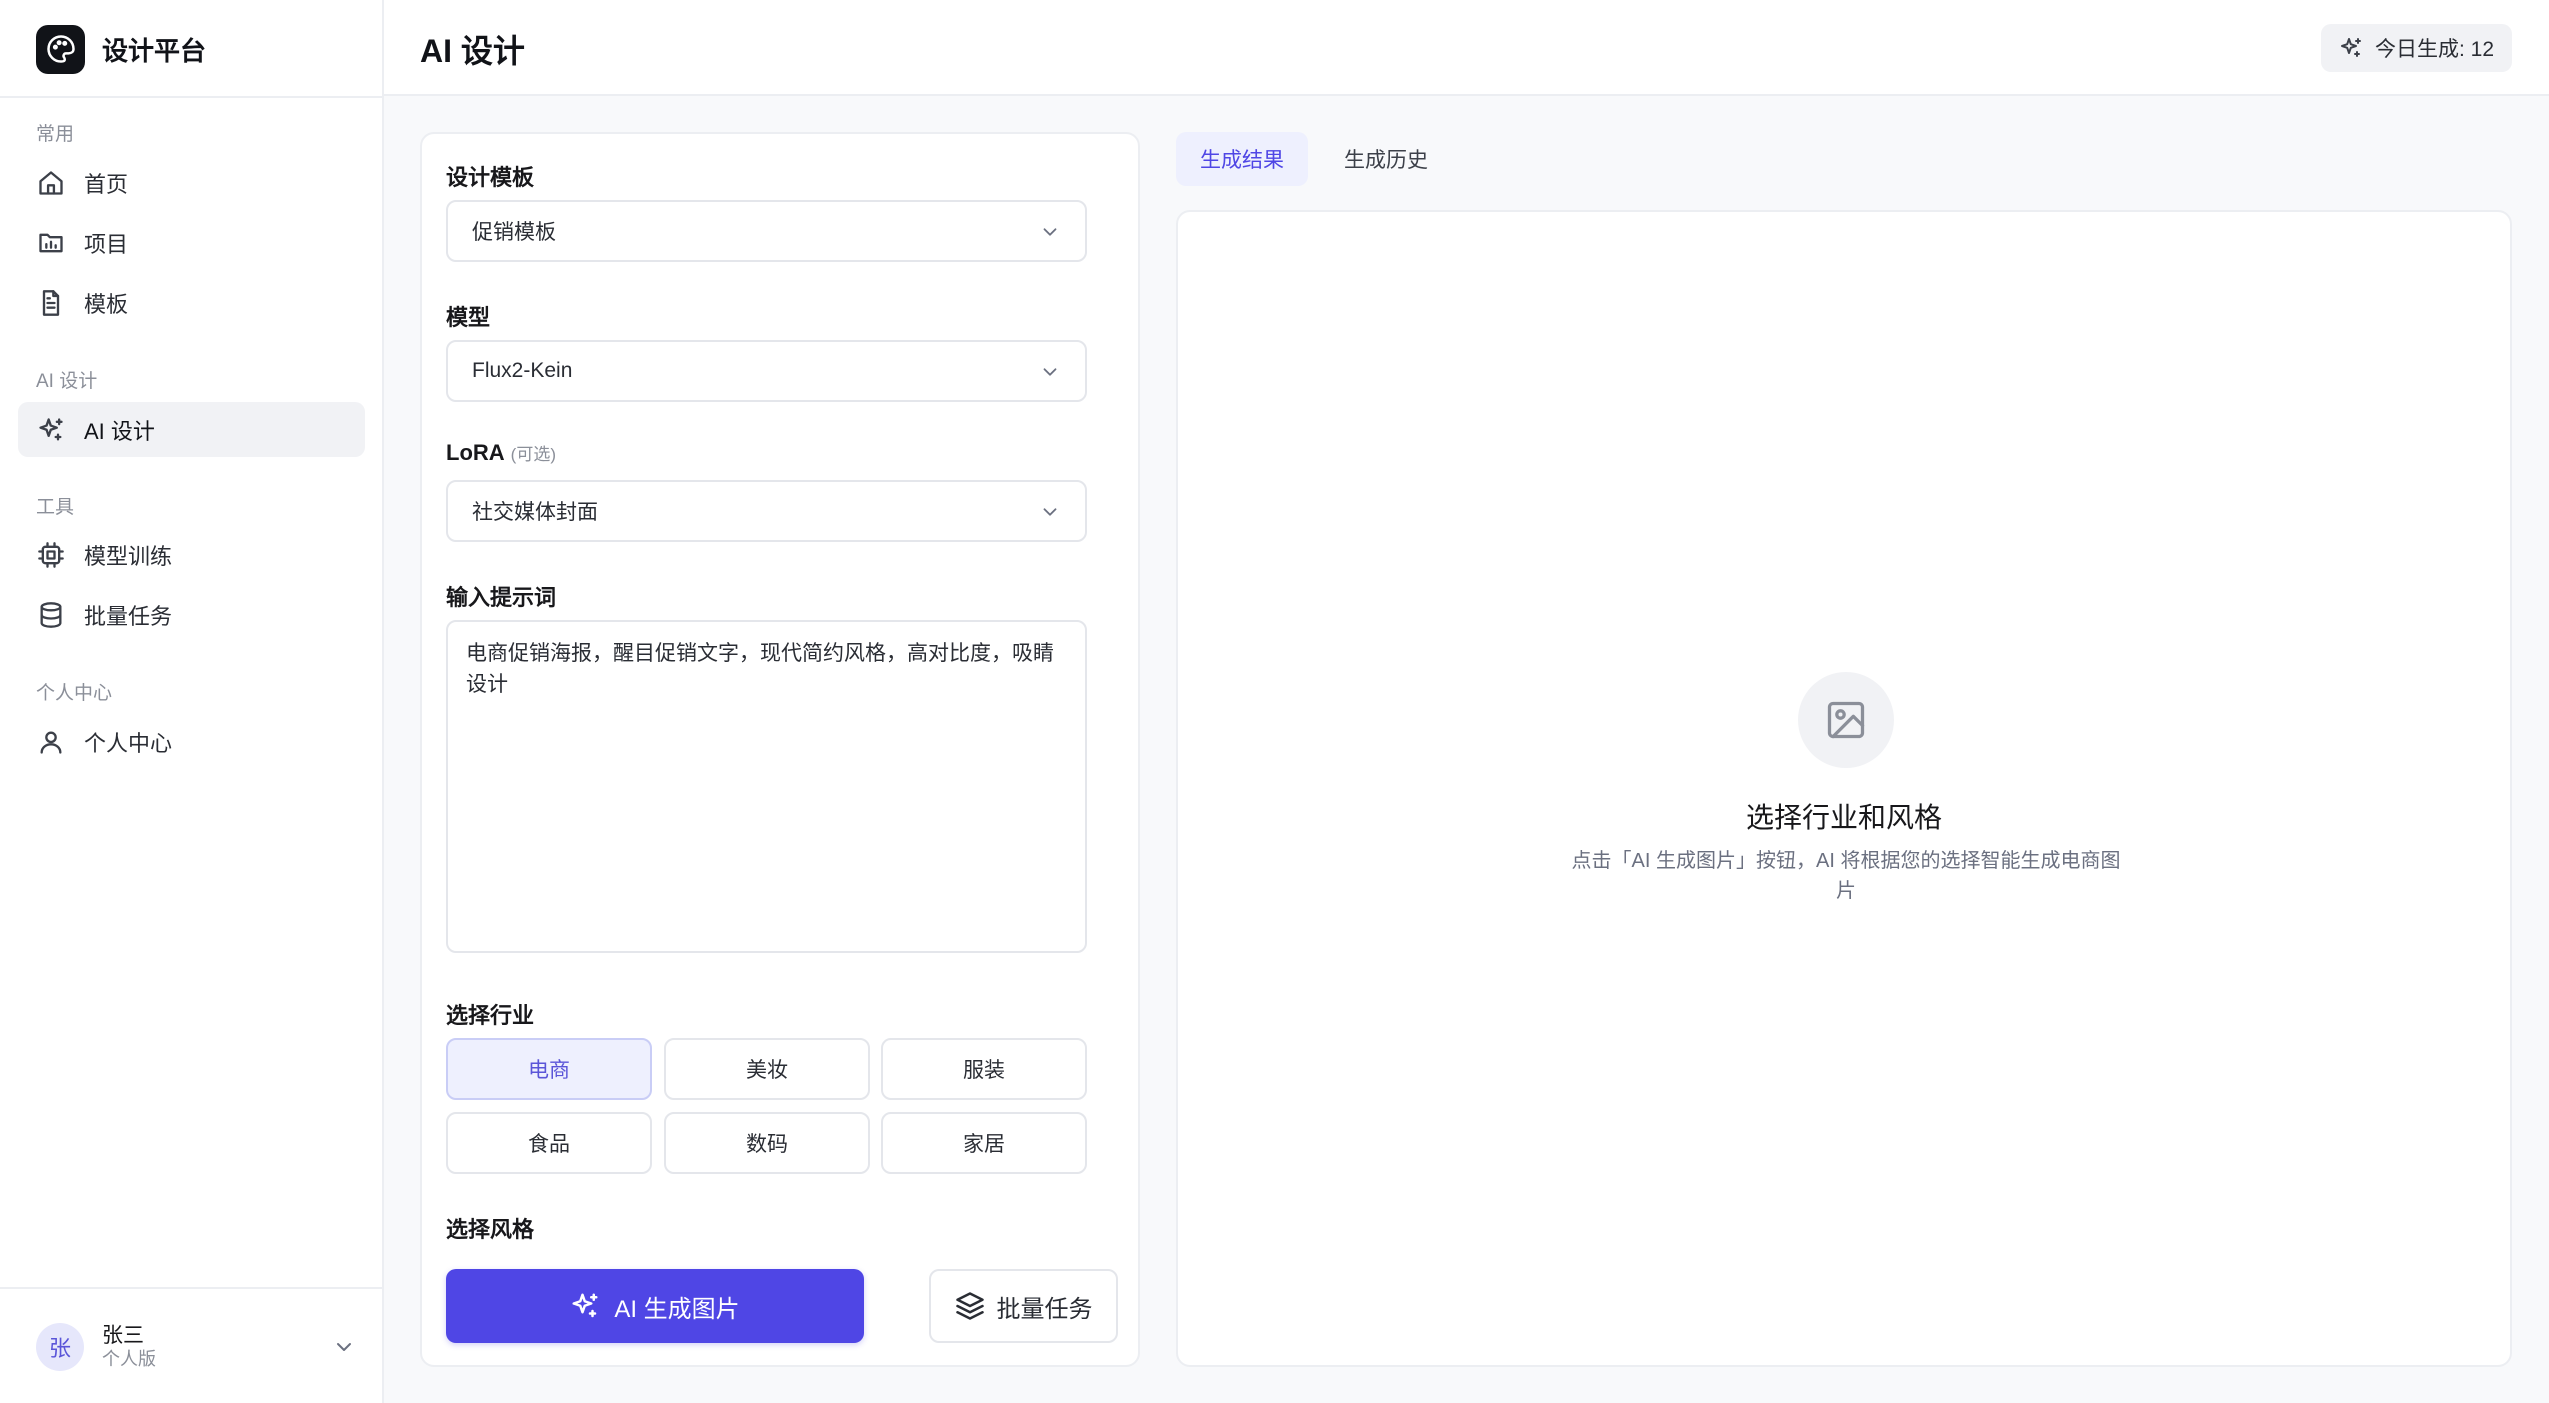  I want to click on user-info: 张三 个人版, so click(129, 1347).